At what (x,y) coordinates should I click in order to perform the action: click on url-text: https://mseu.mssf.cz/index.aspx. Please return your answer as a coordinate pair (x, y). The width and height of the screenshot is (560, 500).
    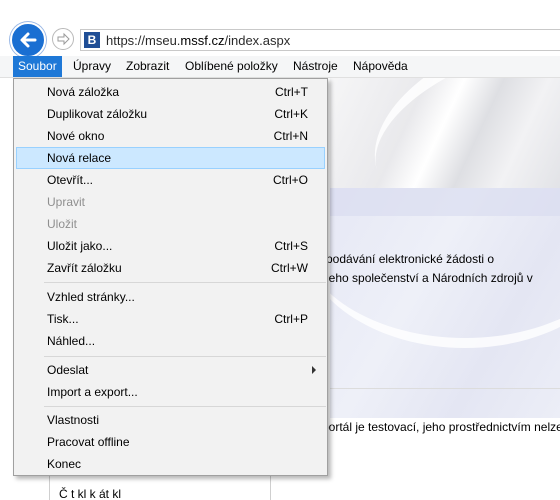
    Looking at the image, I should click on (198, 40).